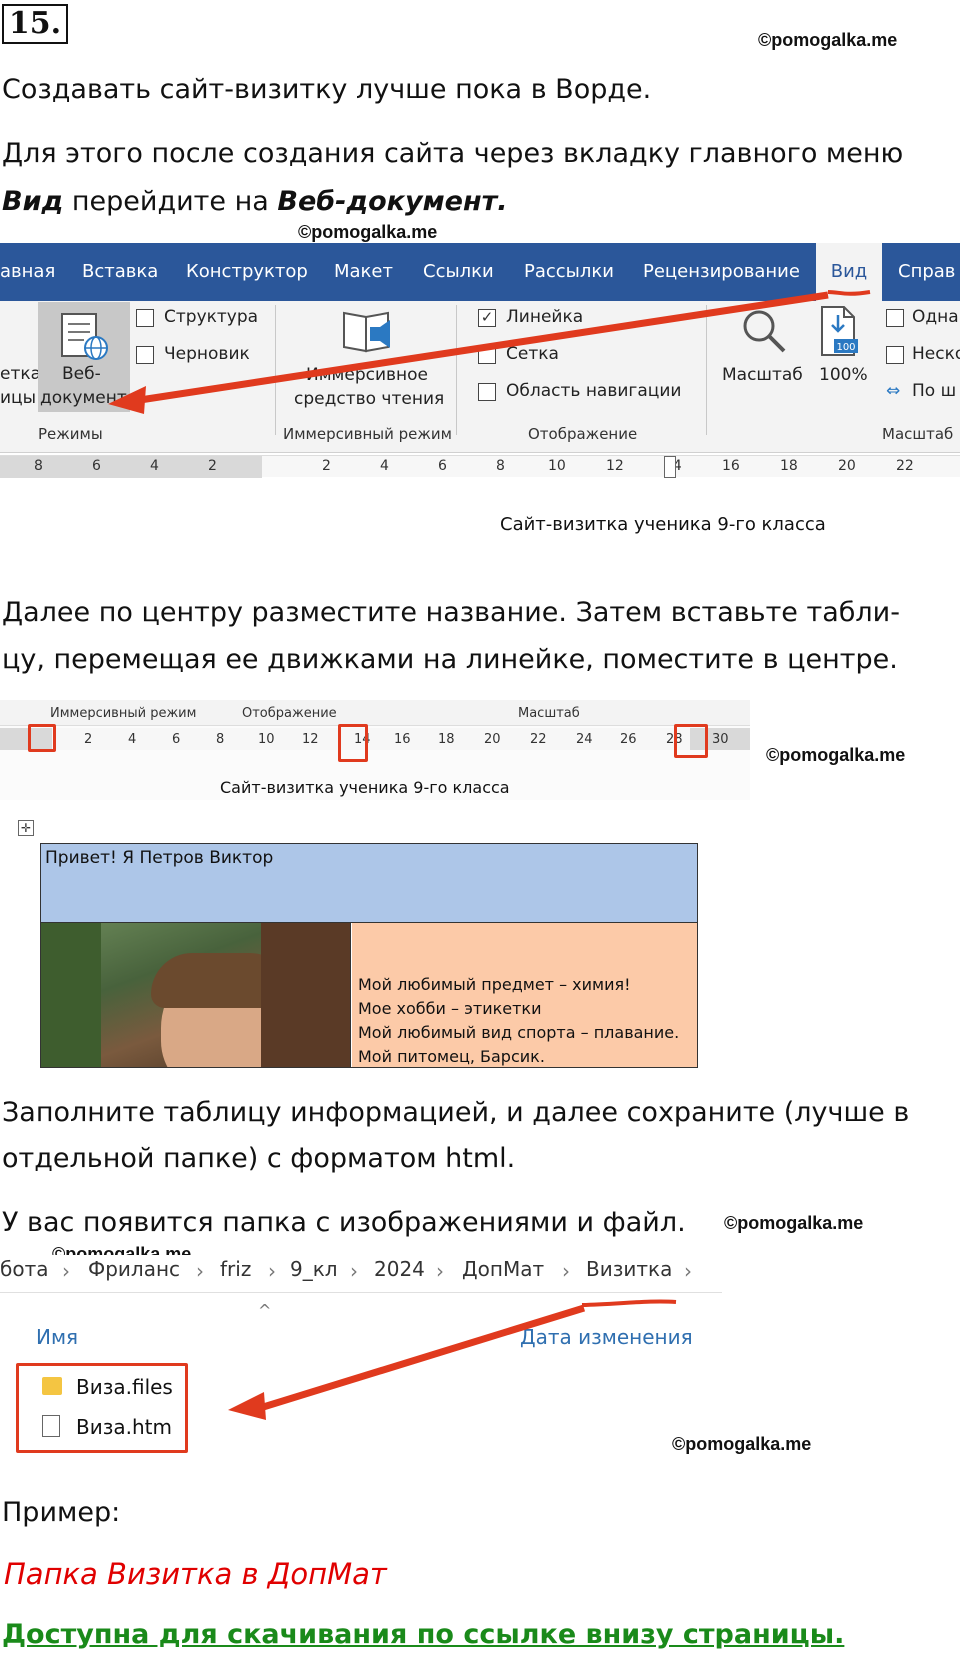 Image resolution: width=960 pixels, height=1664 pixels. I want to click on group-label: Иммерсивный режим, so click(123, 713).